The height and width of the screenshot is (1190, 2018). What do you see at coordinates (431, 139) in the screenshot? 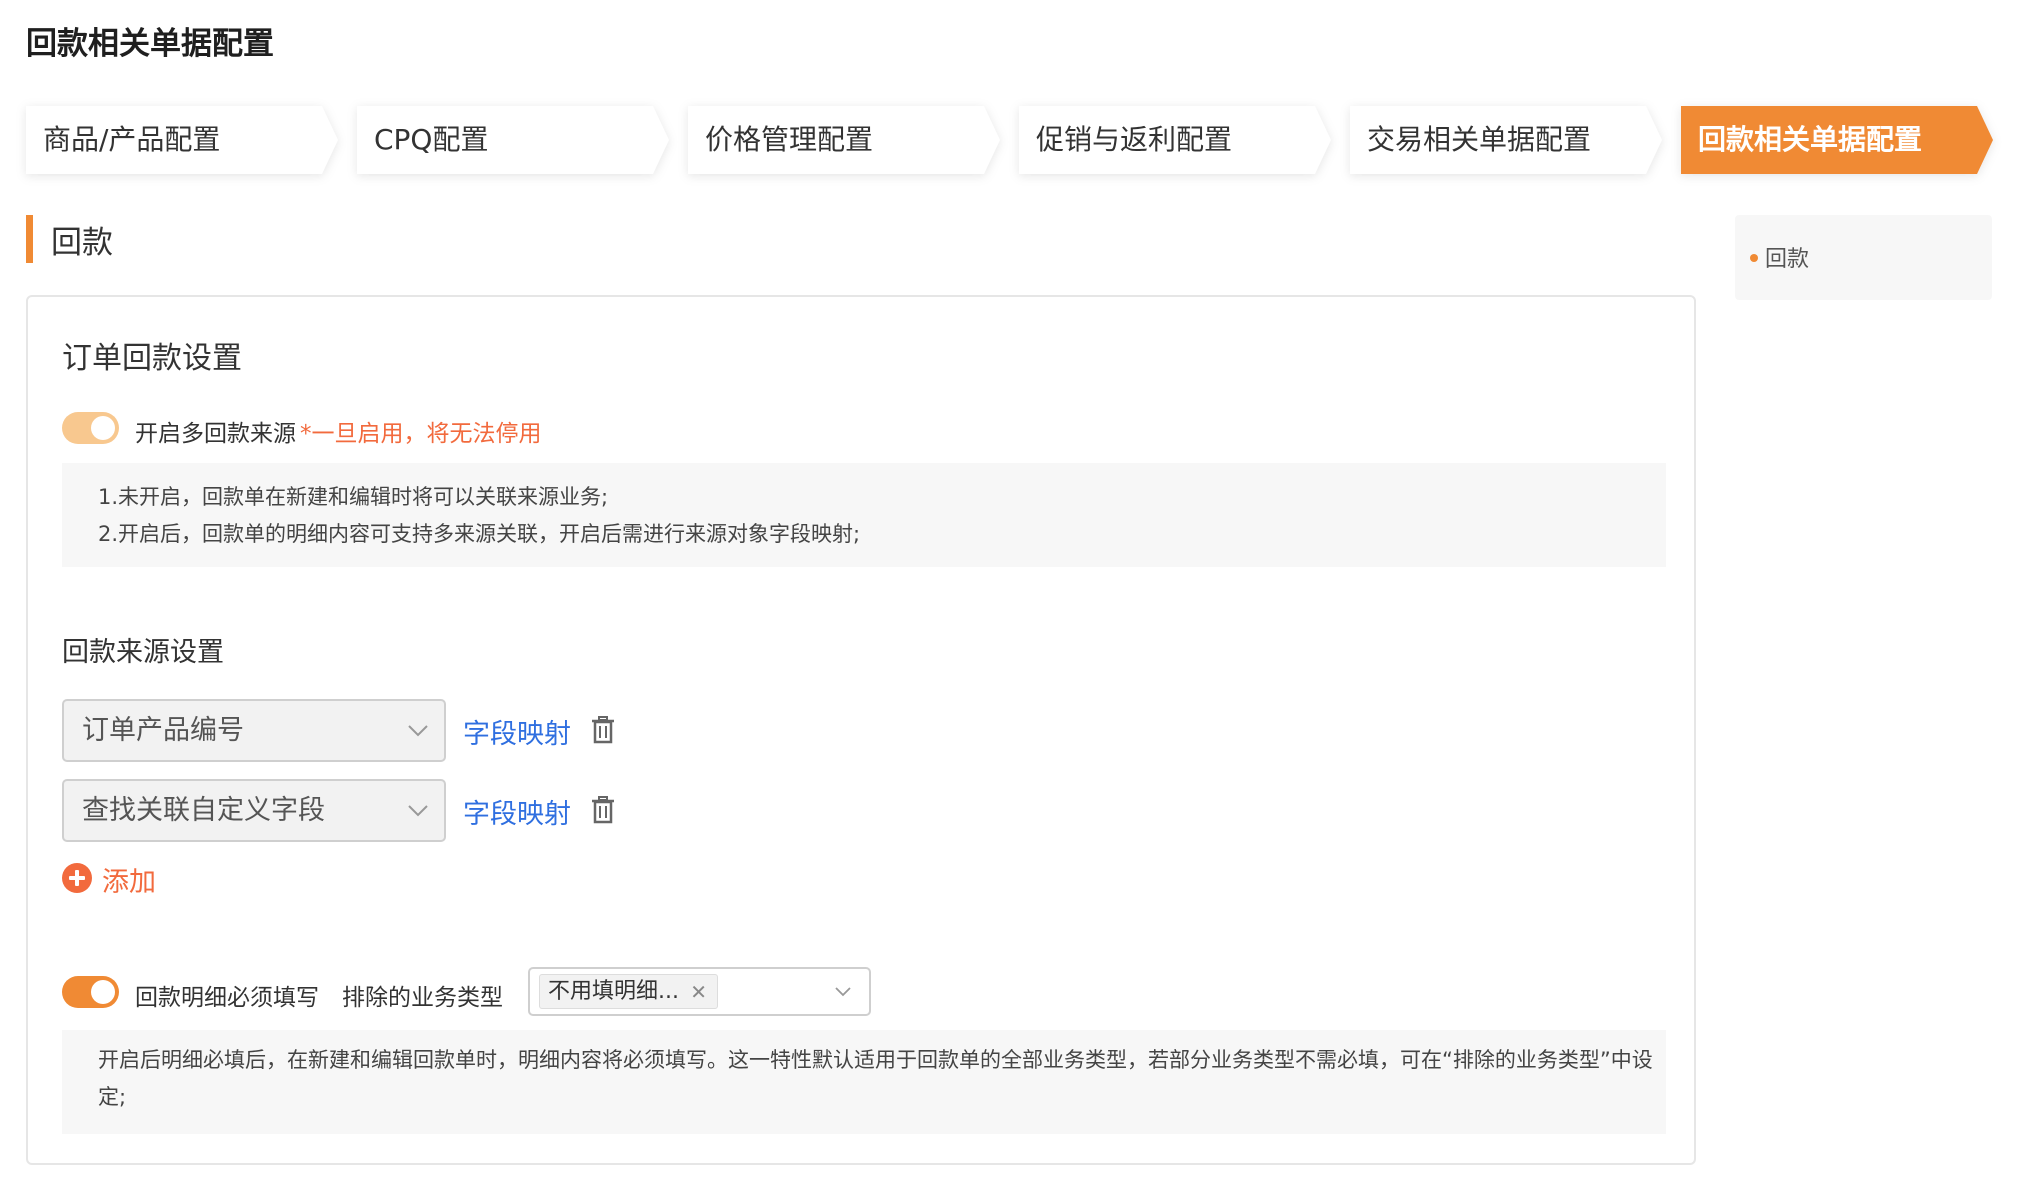
I see `step-label: CPQ配置` at bounding box center [431, 139].